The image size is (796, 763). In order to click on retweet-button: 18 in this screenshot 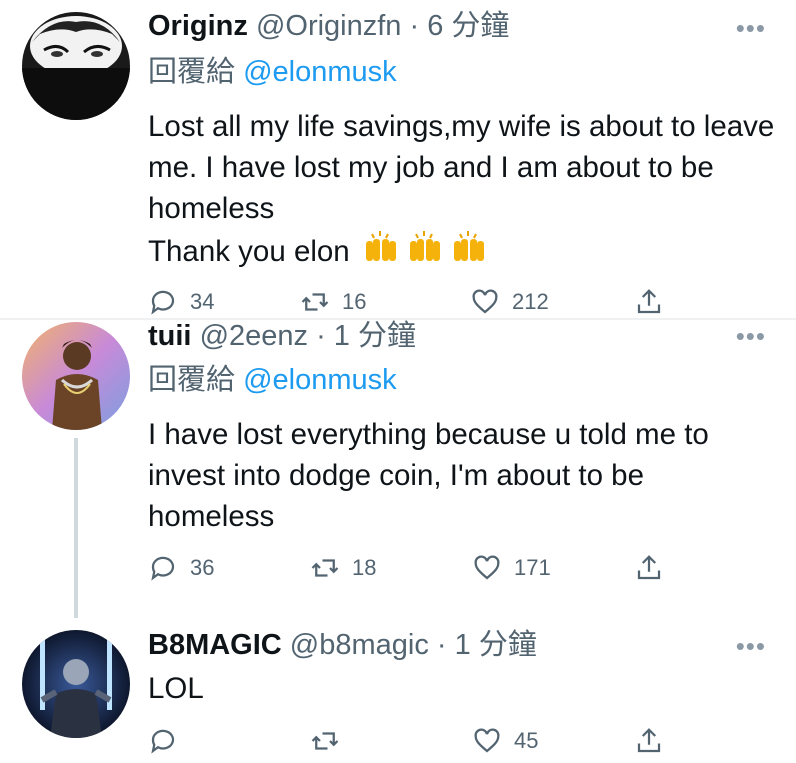, I will do `click(343, 568)`.